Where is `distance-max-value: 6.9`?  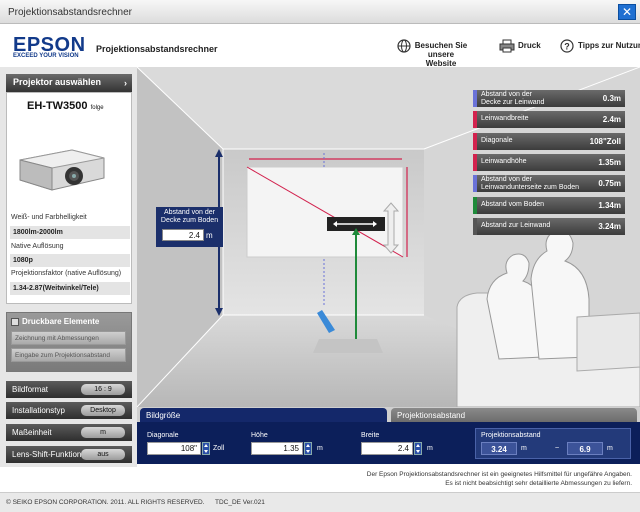
distance-max-value: 6.9 is located at coordinates (585, 448).